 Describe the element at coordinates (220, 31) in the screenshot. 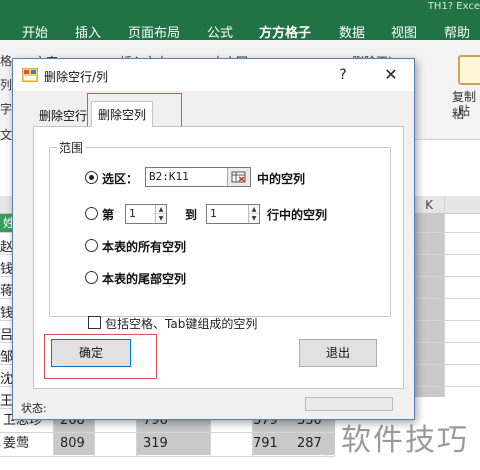

I see `ribbon-tab-formulas: 公式` at that location.